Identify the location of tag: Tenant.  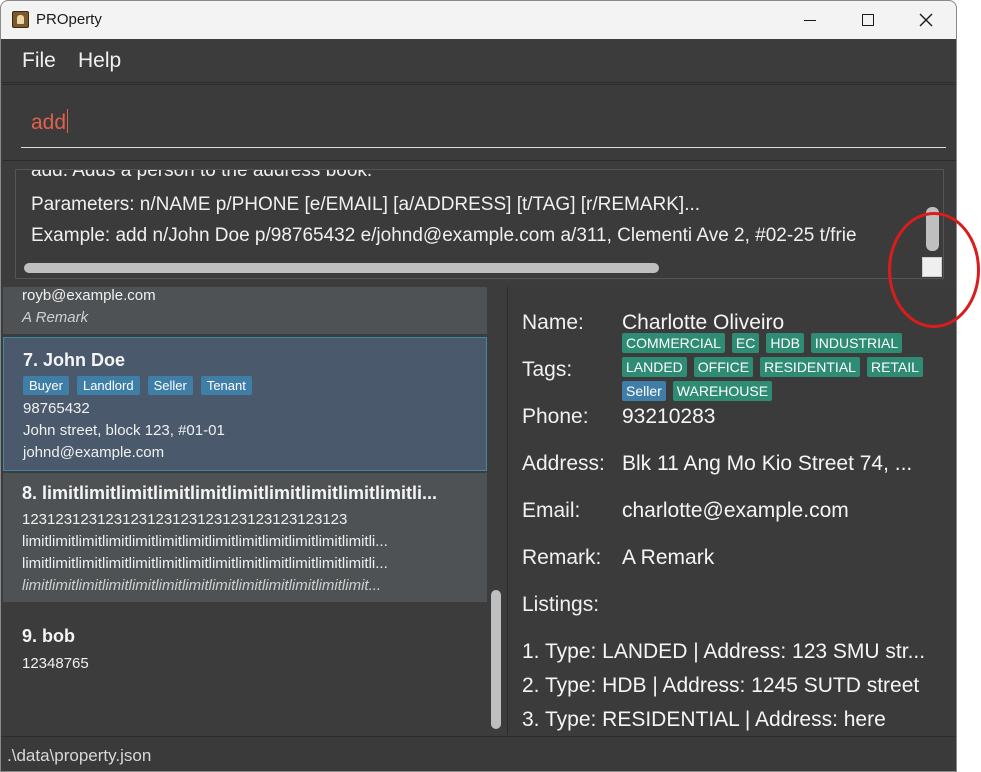
(226, 385).